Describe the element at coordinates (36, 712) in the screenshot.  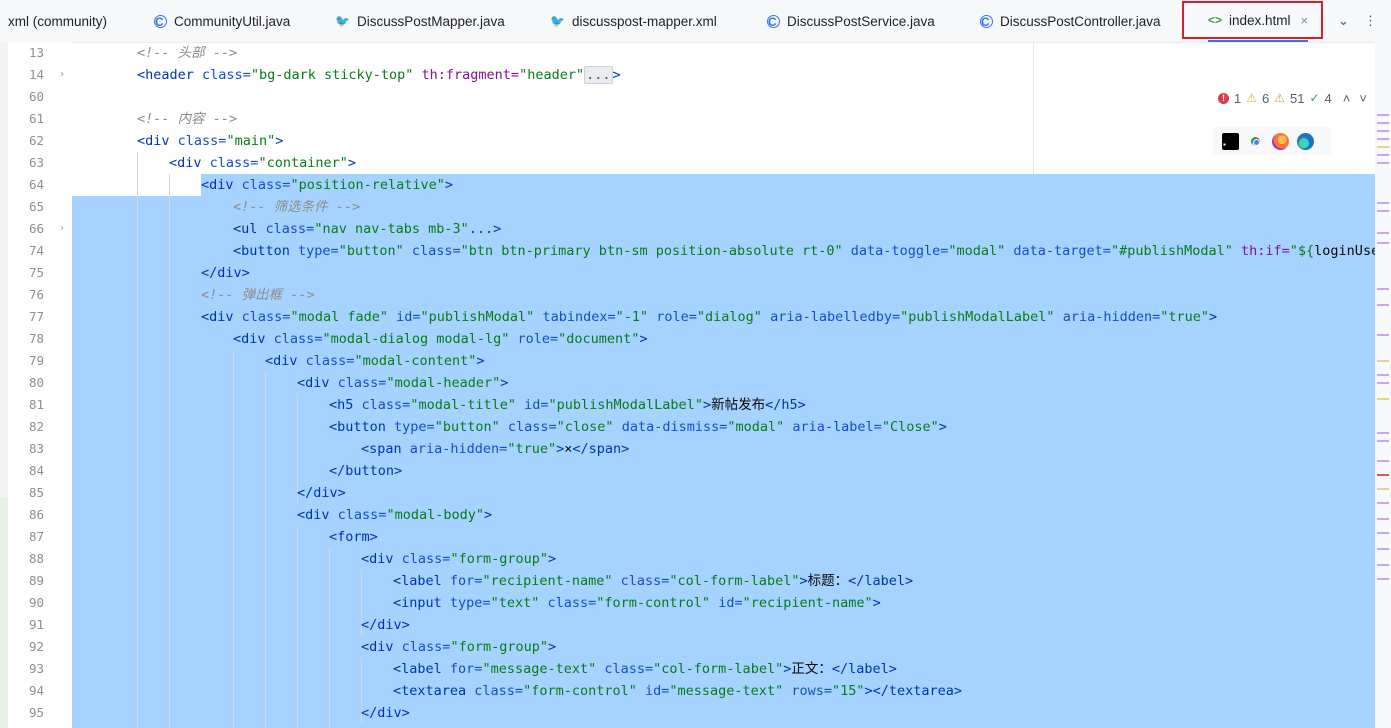
I see `line-number: 95` at that location.